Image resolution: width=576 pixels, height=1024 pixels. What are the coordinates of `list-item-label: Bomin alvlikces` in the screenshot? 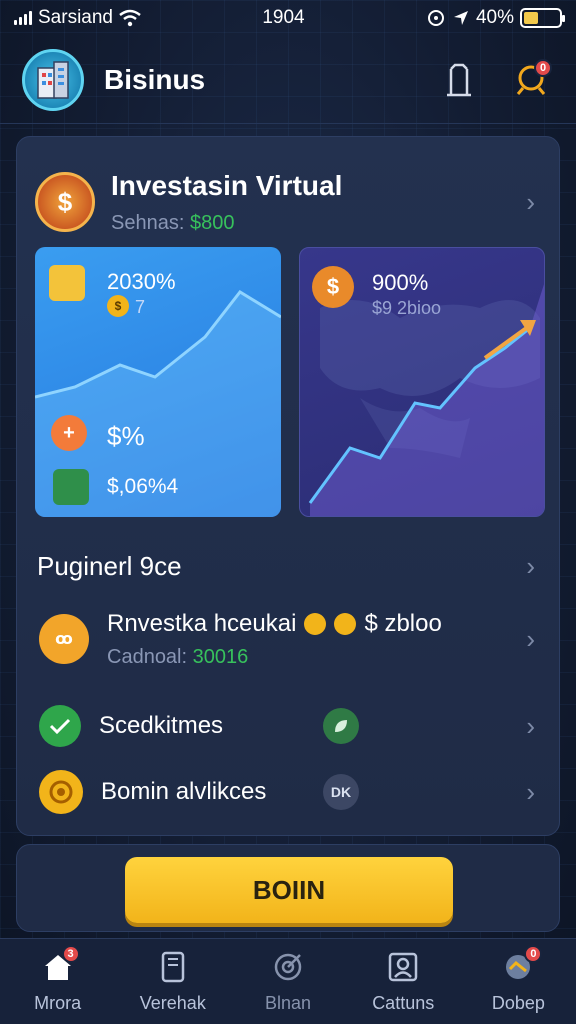 It's located at (184, 791).